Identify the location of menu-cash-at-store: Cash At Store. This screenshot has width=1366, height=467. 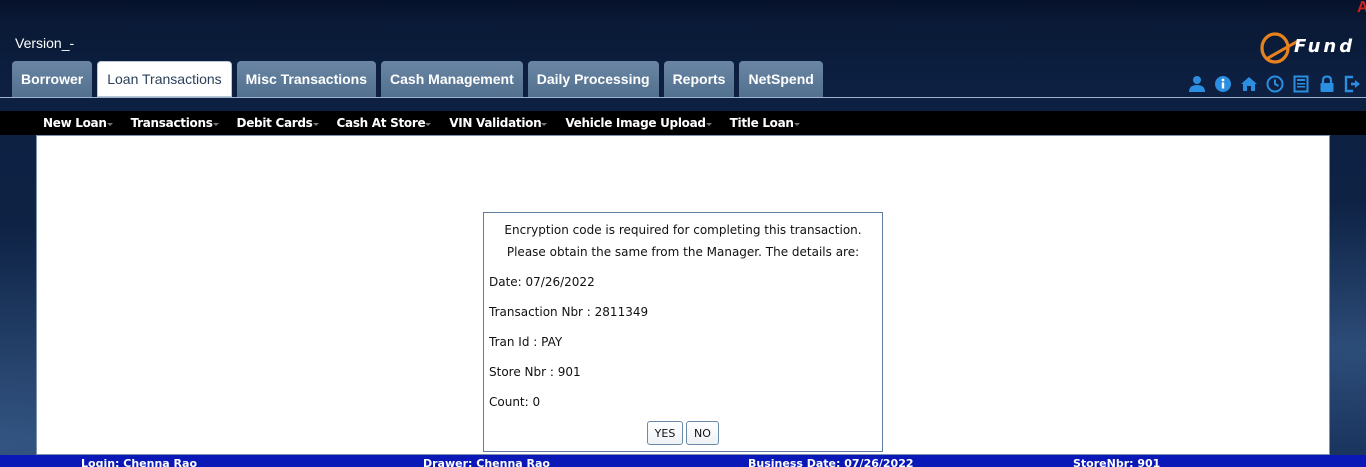
(384, 123).